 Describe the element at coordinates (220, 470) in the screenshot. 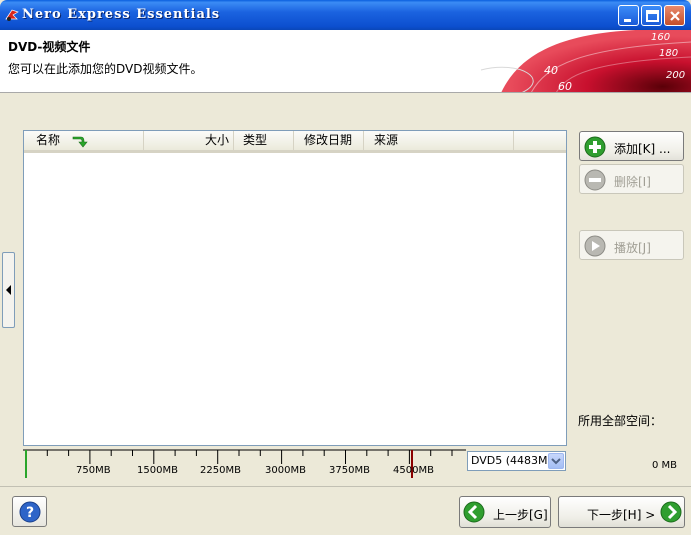

I see `ruler-tick-label: 2250MB` at that location.